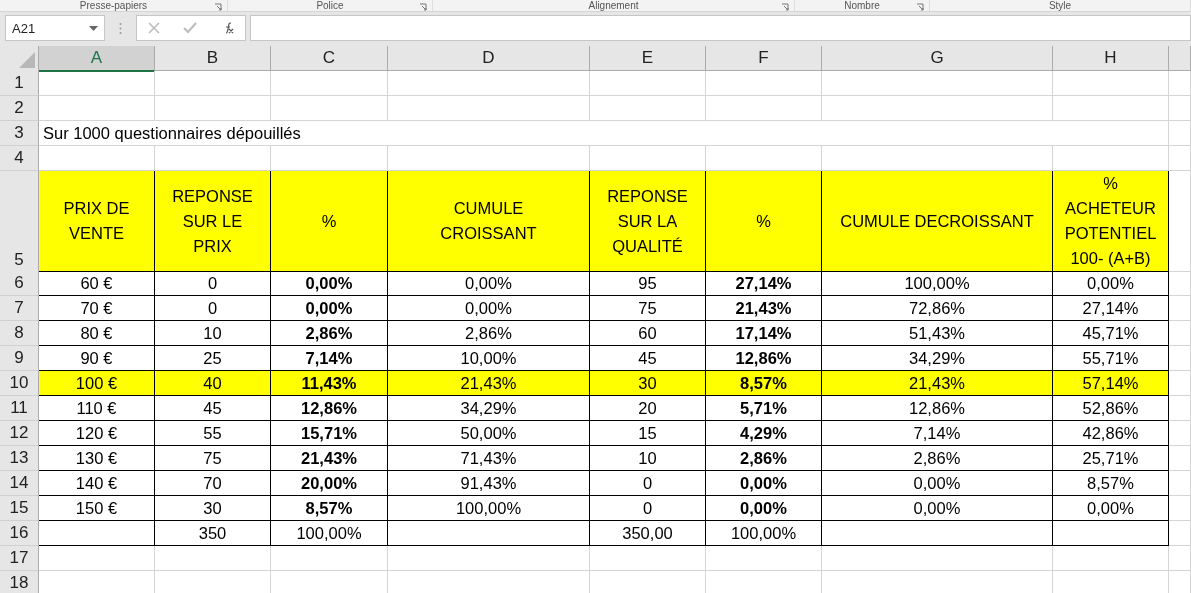  What do you see at coordinates (19, 508) in the screenshot?
I see `row-number: 15` at bounding box center [19, 508].